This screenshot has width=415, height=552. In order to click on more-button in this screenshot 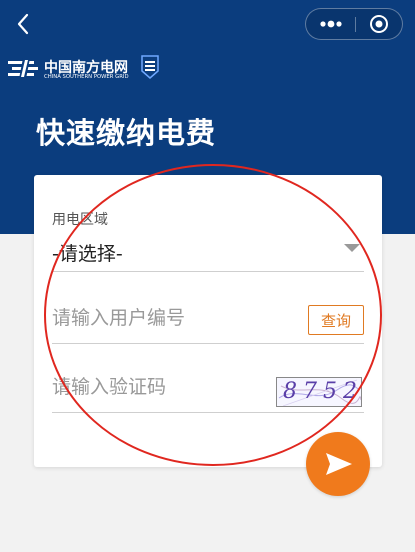, I will do `click(330, 24)`.